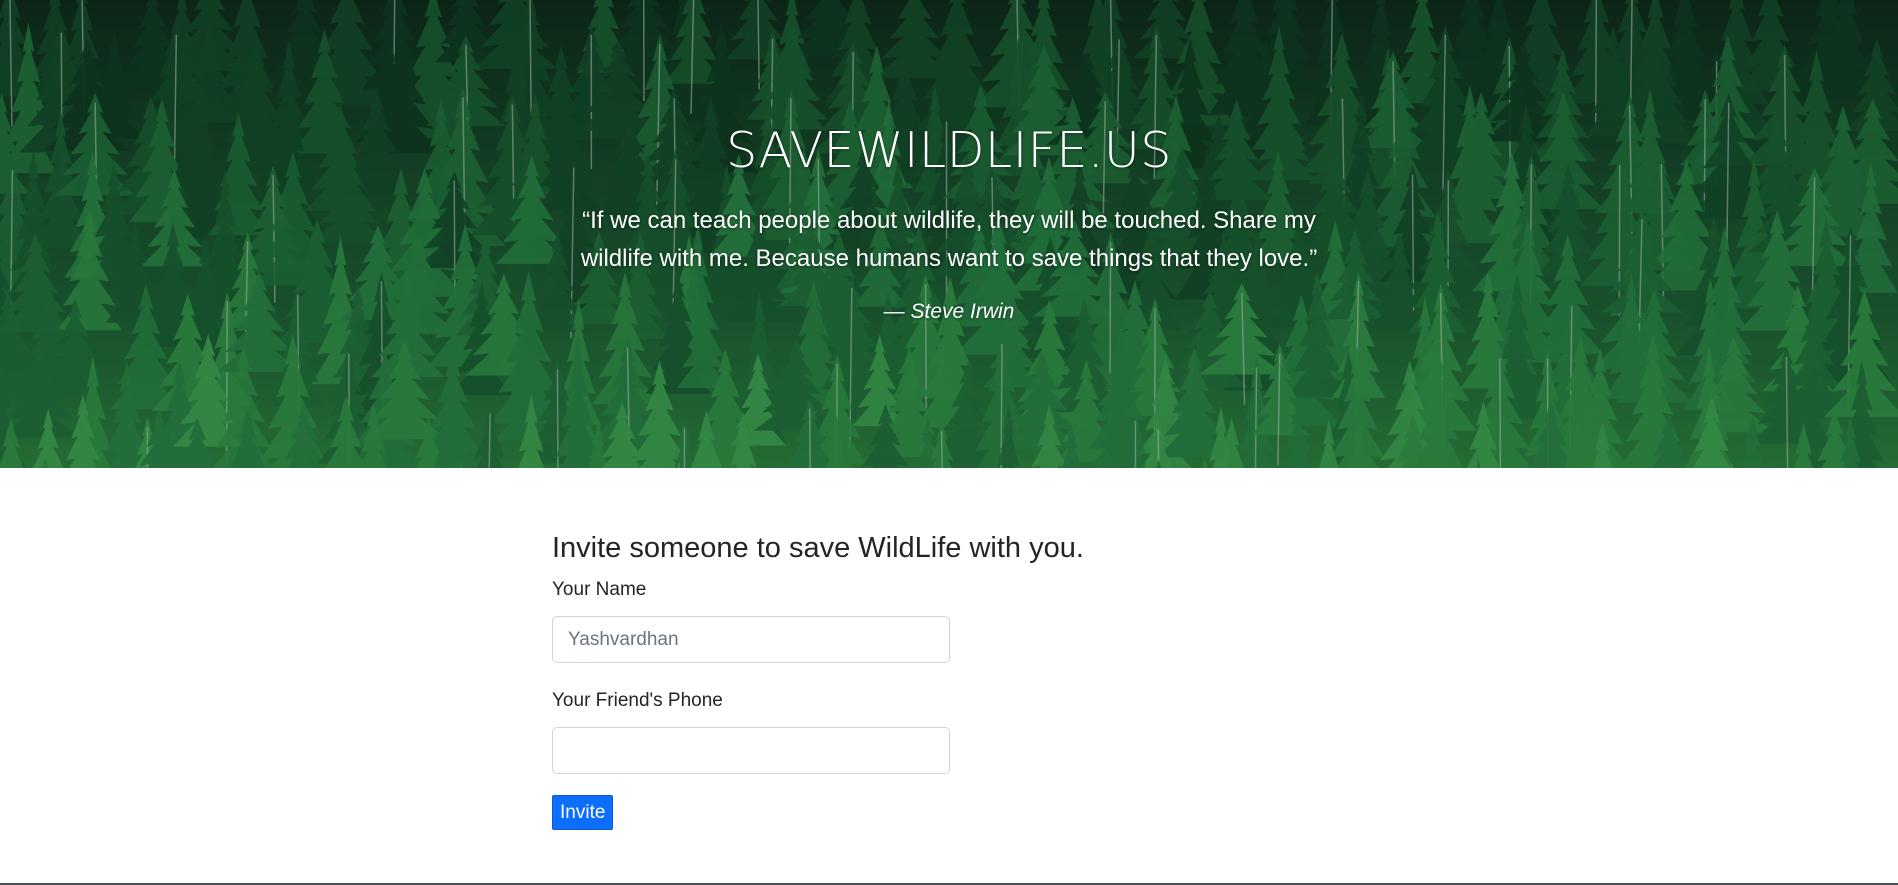 The width and height of the screenshot is (1898, 885). What do you see at coordinates (949, 311) in the screenshot?
I see `quote-author: — Steve Irwin` at bounding box center [949, 311].